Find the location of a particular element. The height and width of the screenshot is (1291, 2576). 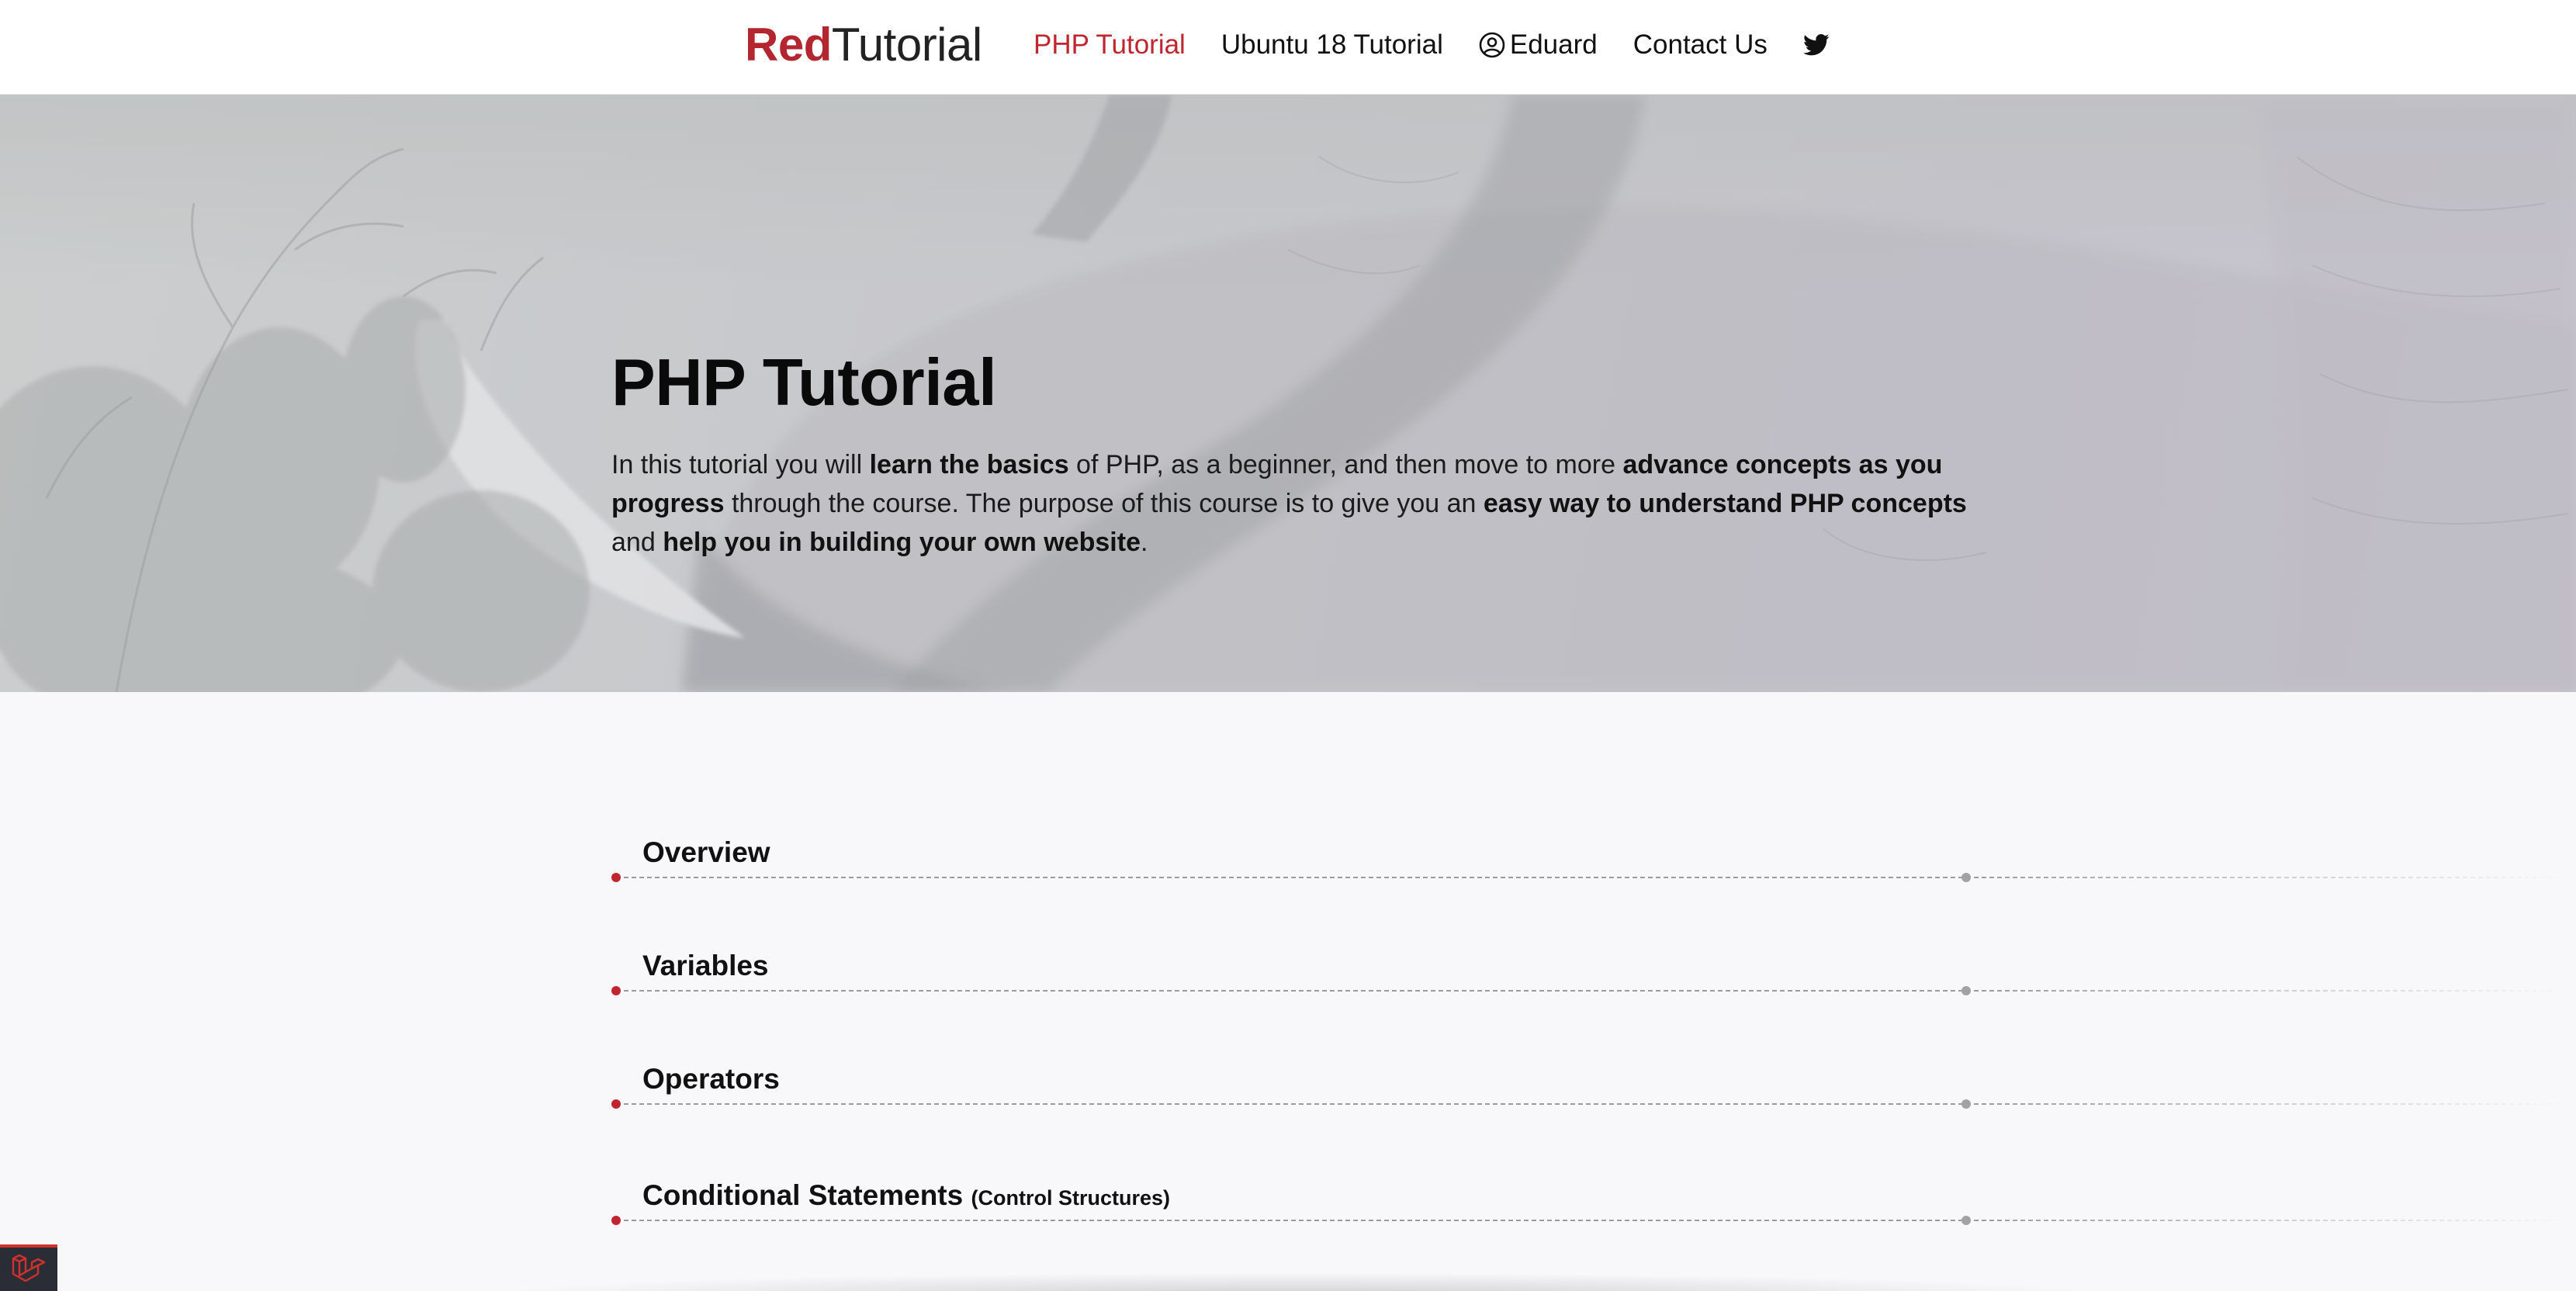

laravel-icon is located at coordinates (29, 1269).